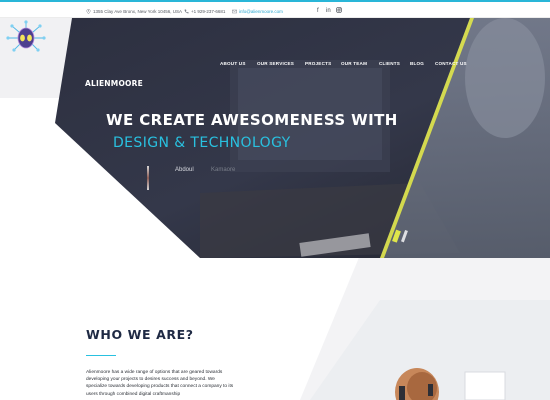 This screenshot has height=400, width=550. What do you see at coordinates (114, 83) in the screenshot?
I see `brand-logo-text: ALIENMOORE` at bounding box center [114, 83].